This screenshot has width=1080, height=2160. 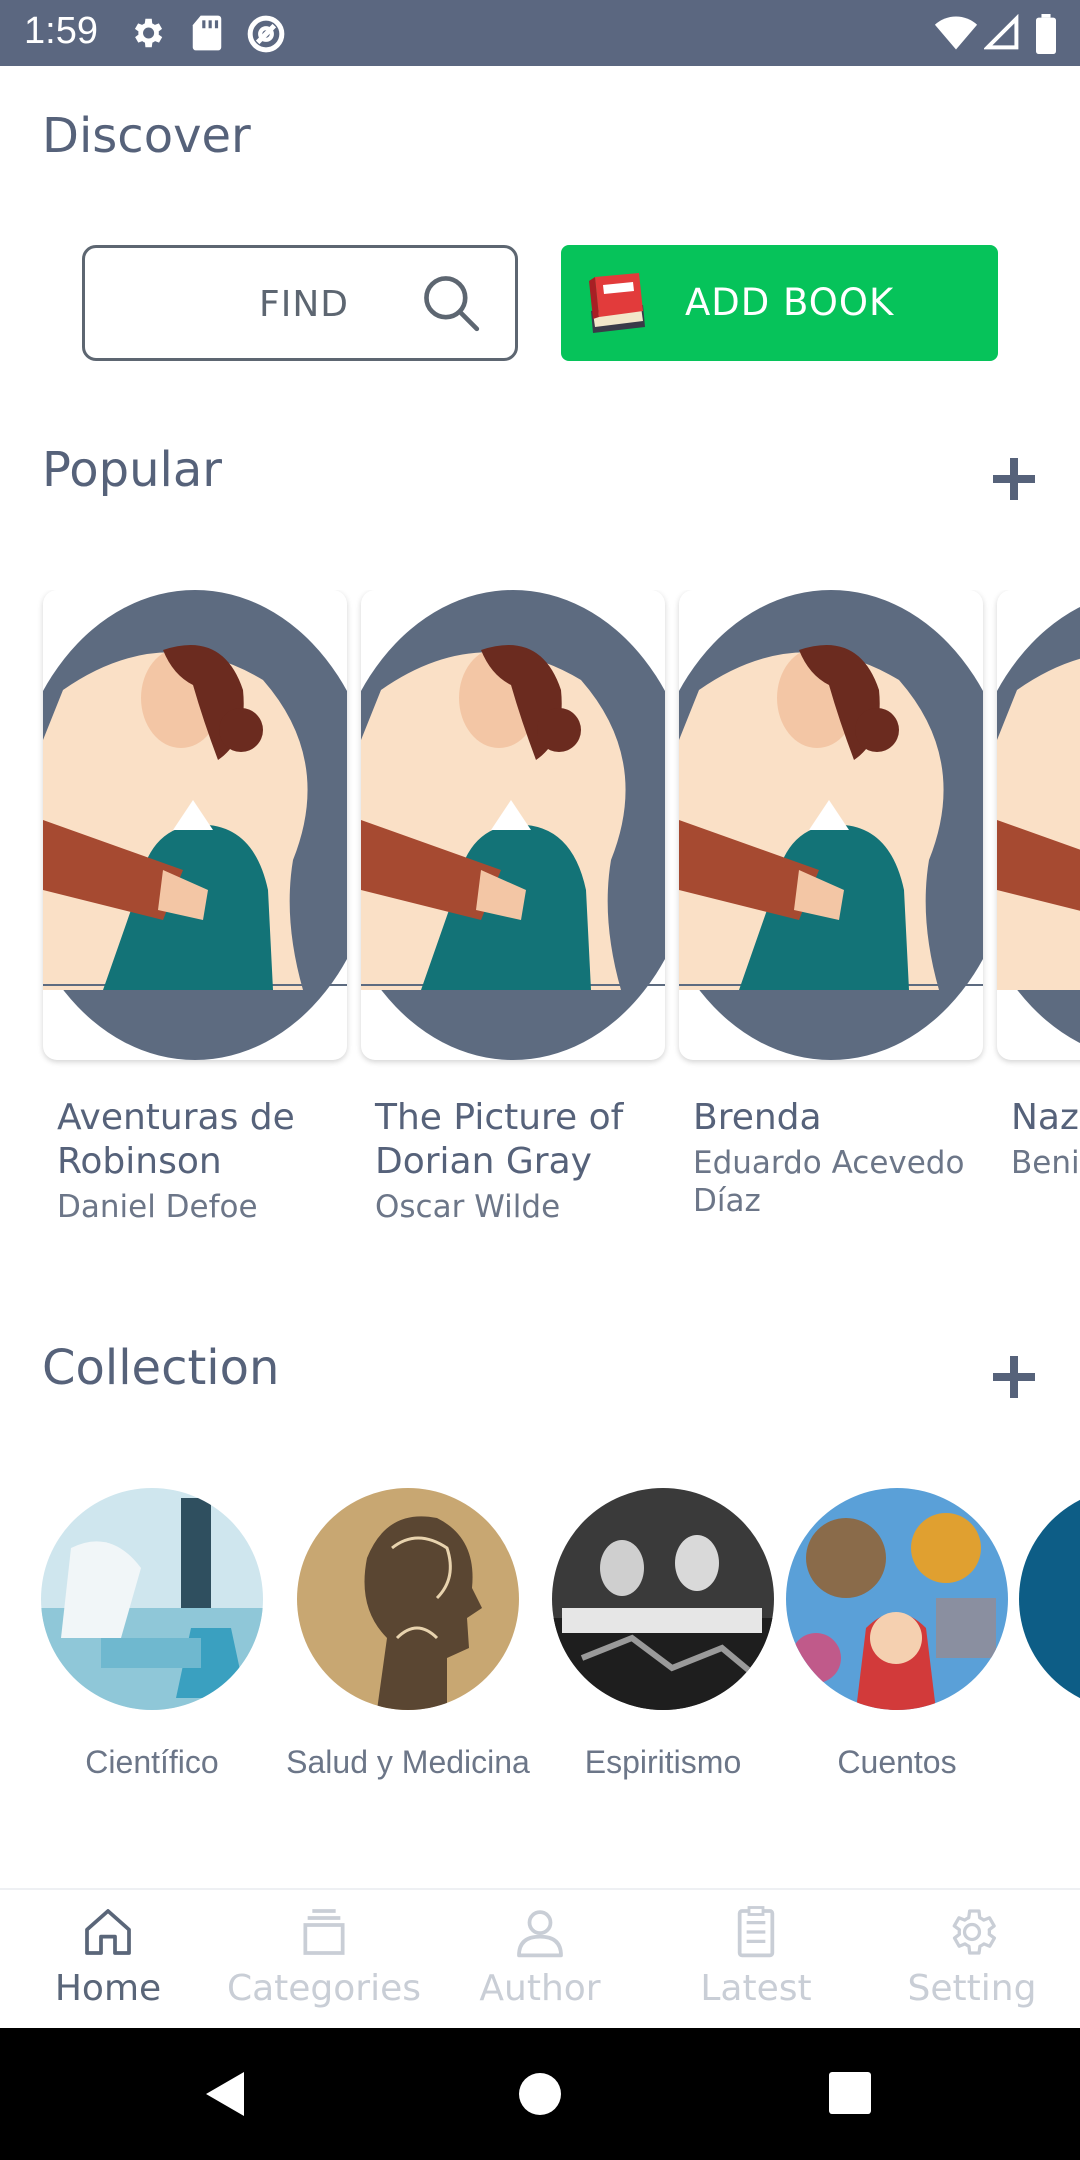 What do you see at coordinates (304, 304) in the screenshot?
I see `search-label: FIND` at bounding box center [304, 304].